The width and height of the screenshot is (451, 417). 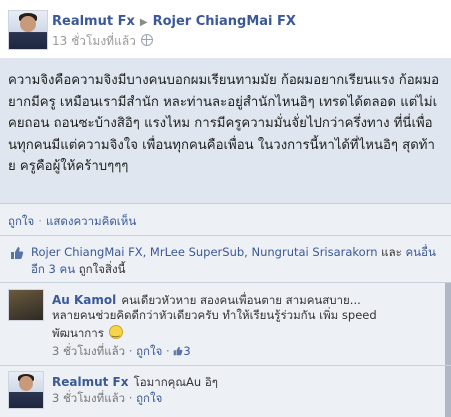 I want to click on comment-meta: 3 ชั่วโมงที่แล้ว · ถูกใจ, so click(x=107, y=398).